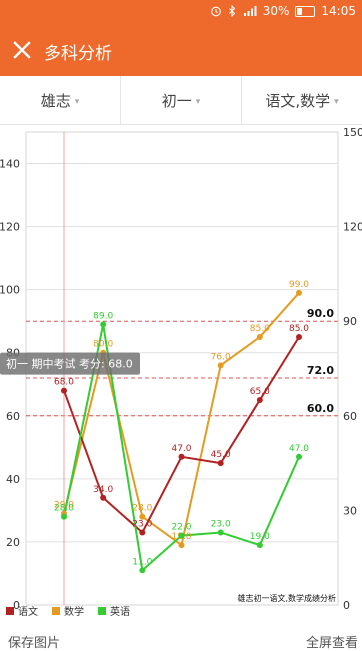 The height and width of the screenshot is (651, 362). What do you see at coordinates (231, 11) in the screenshot?
I see `bluetooth-icon` at bounding box center [231, 11].